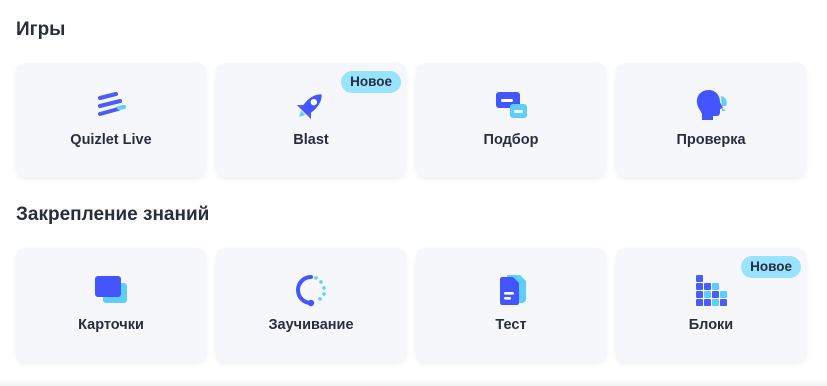  I want to click on quizlet-live-icon, so click(111, 105).